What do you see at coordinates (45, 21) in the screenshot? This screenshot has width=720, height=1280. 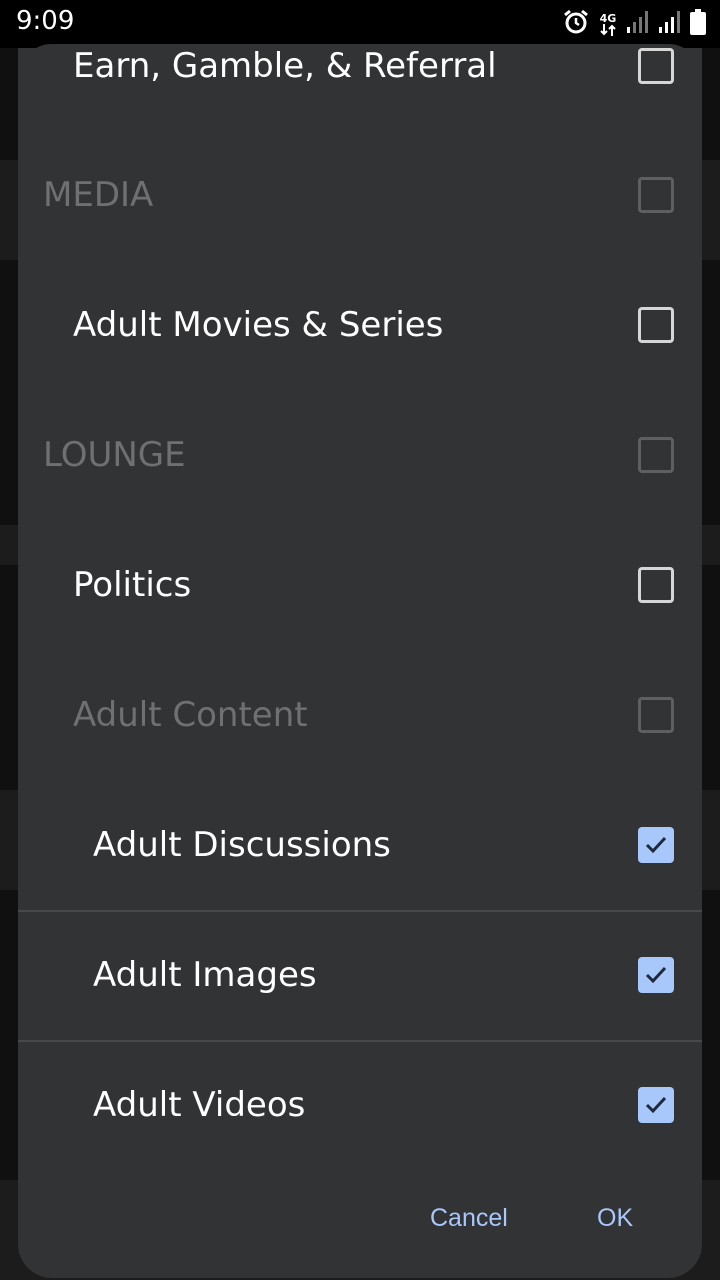 I see `status-time: 9:09` at bounding box center [45, 21].